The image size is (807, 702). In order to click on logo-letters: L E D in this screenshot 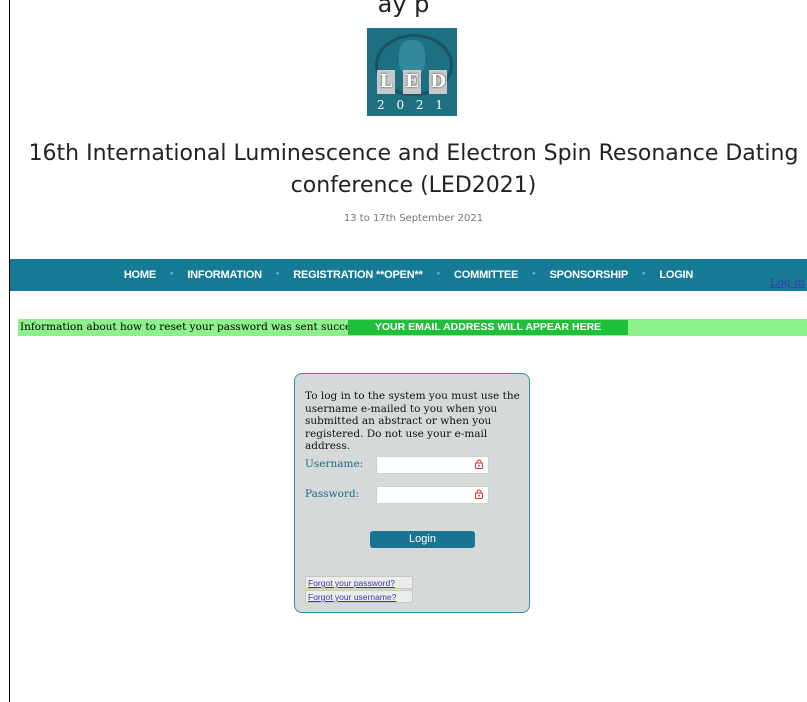, I will do `click(412, 82)`.